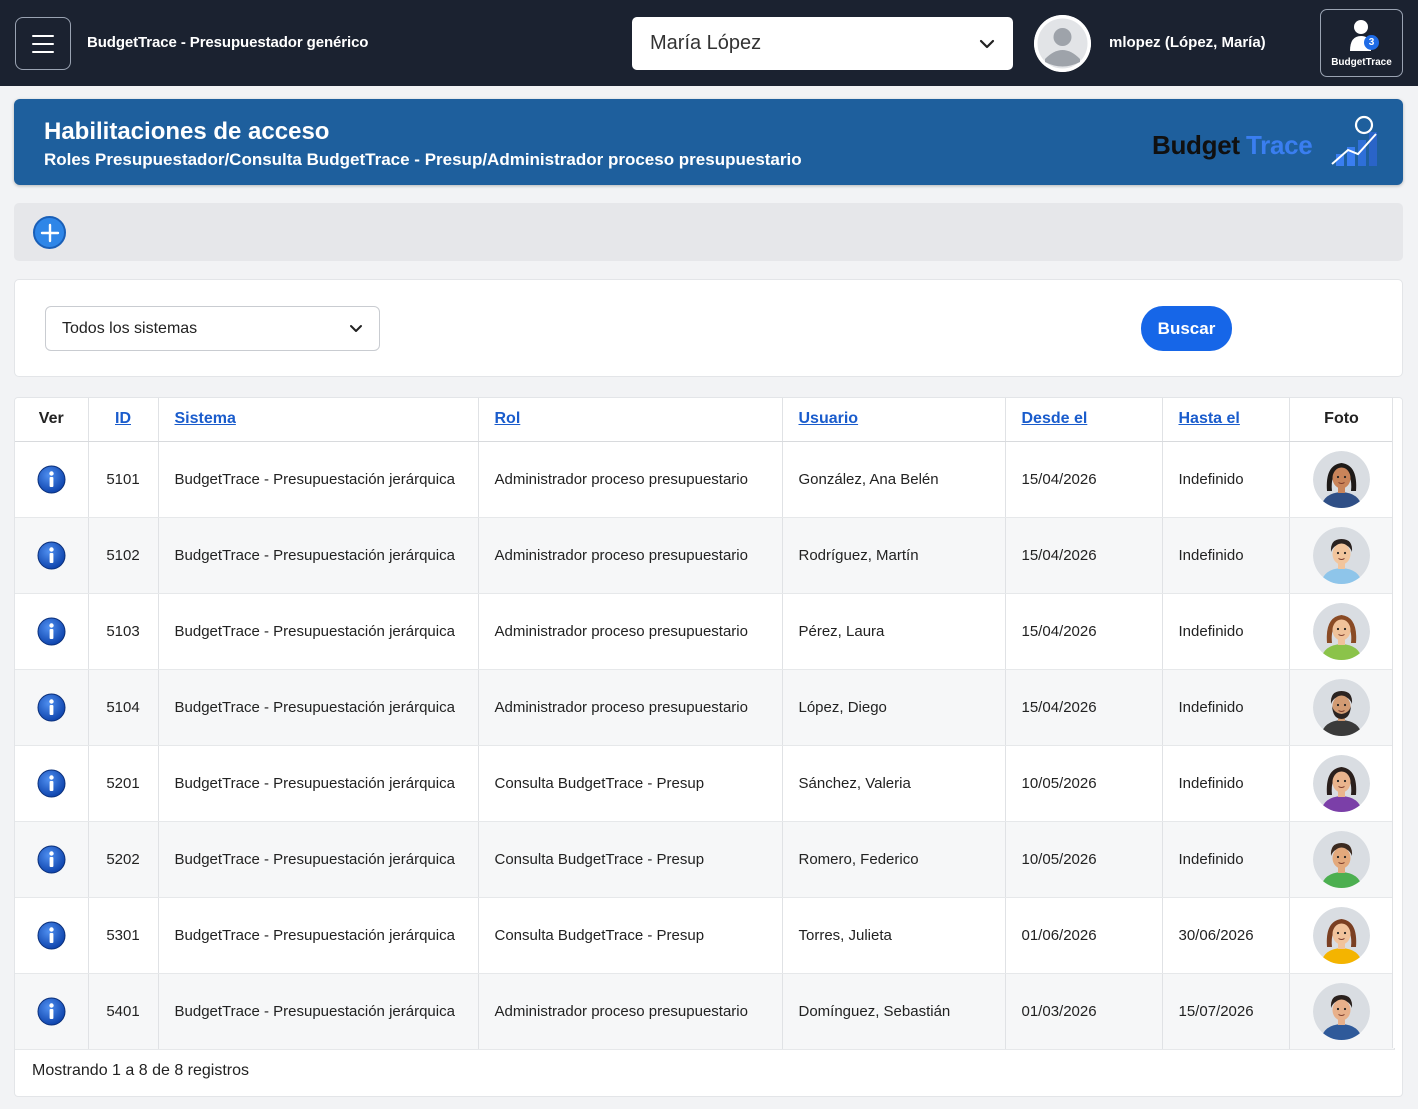  I want to click on logo-text-trace: Trace, so click(1279, 145).